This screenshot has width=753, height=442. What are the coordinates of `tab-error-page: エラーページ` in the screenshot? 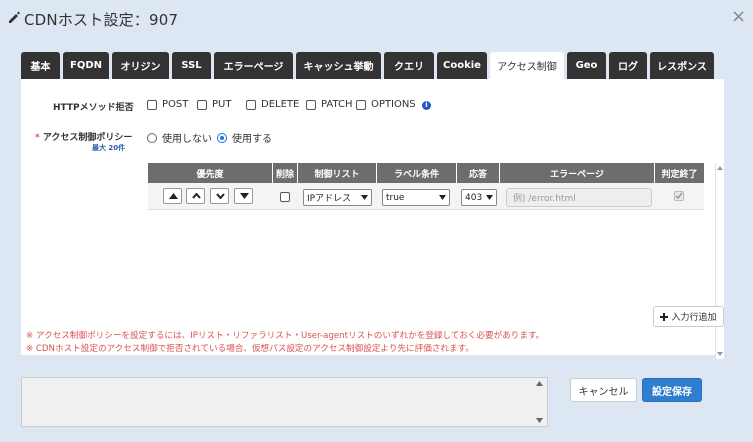 It's located at (253, 65).